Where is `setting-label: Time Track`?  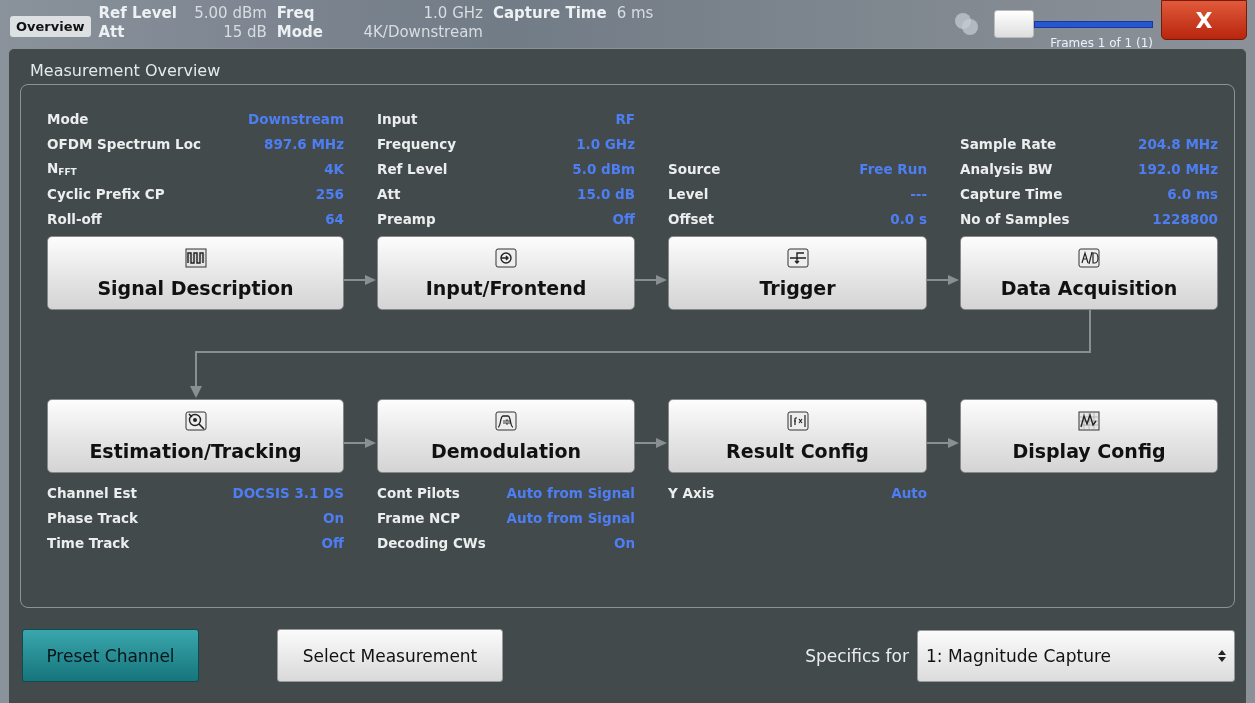 setting-label: Time Track is located at coordinates (88, 542).